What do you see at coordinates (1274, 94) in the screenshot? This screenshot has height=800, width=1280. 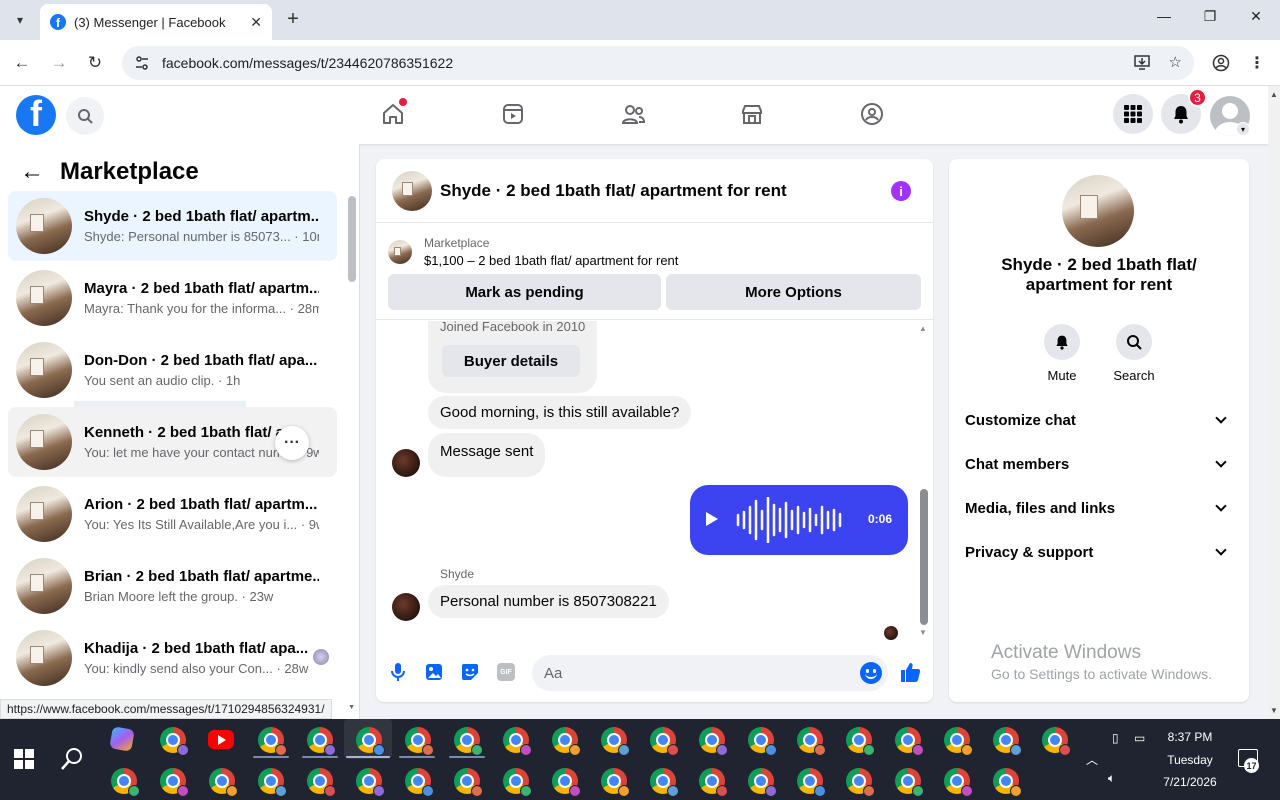 I see `page-scroll-up-icon: ▲` at bounding box center [1274, 94].